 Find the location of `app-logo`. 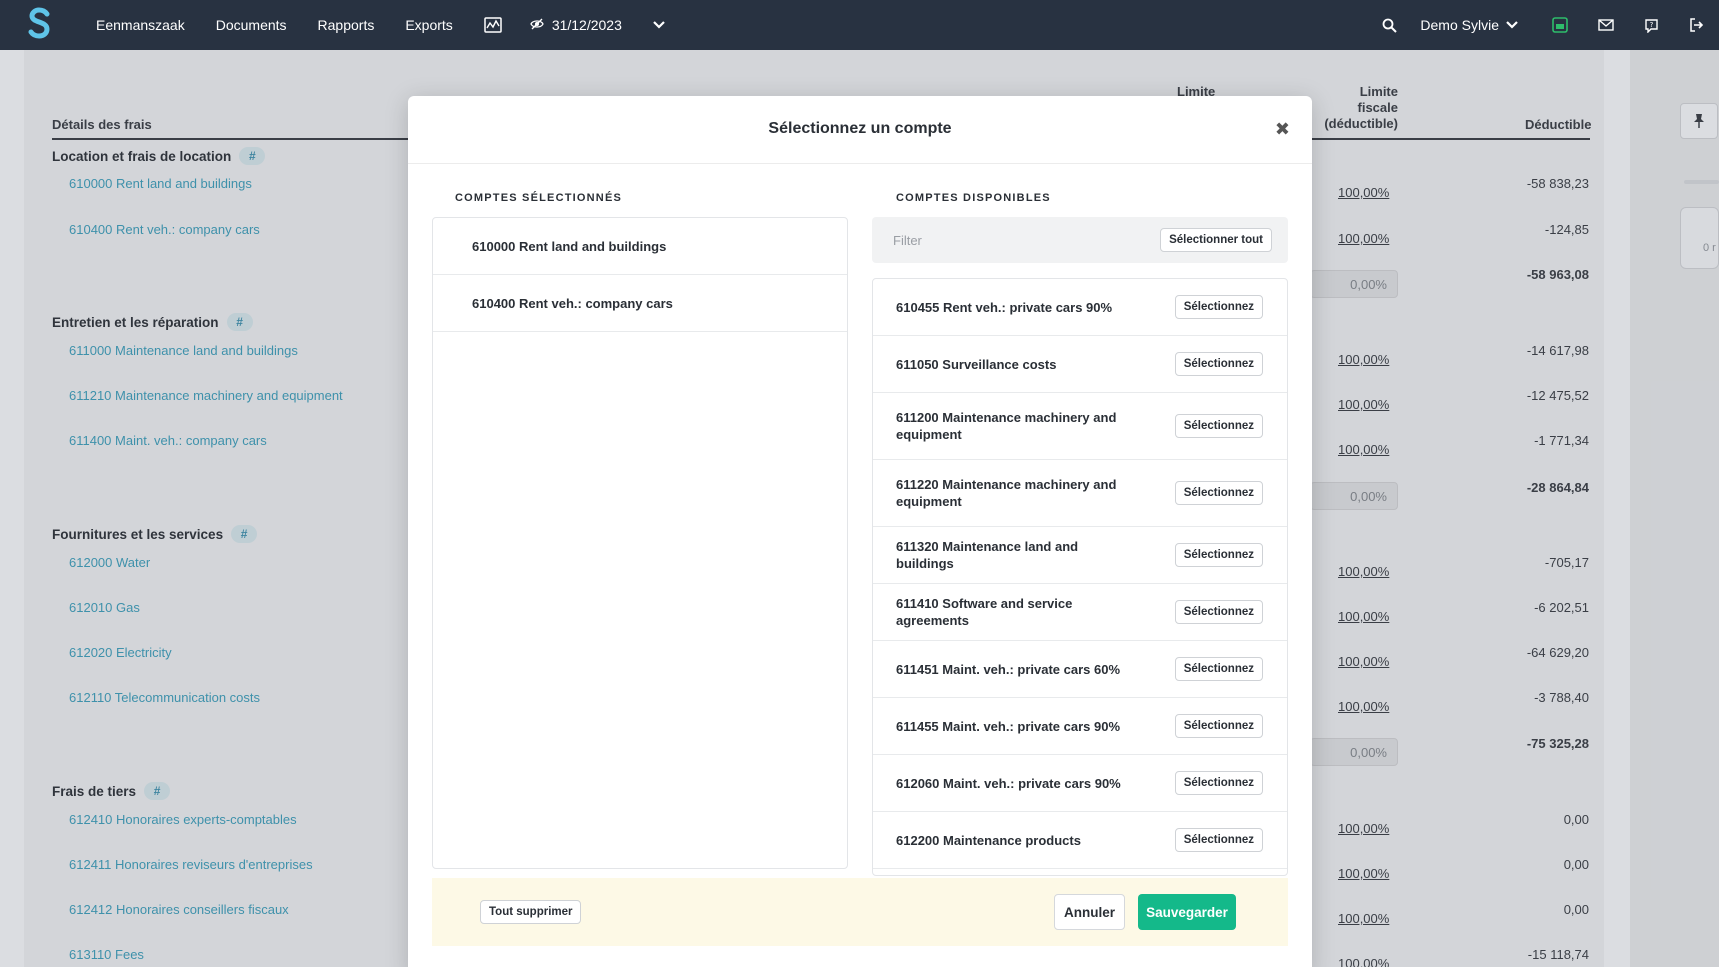

app-logo is located at coordinates (40, 25).